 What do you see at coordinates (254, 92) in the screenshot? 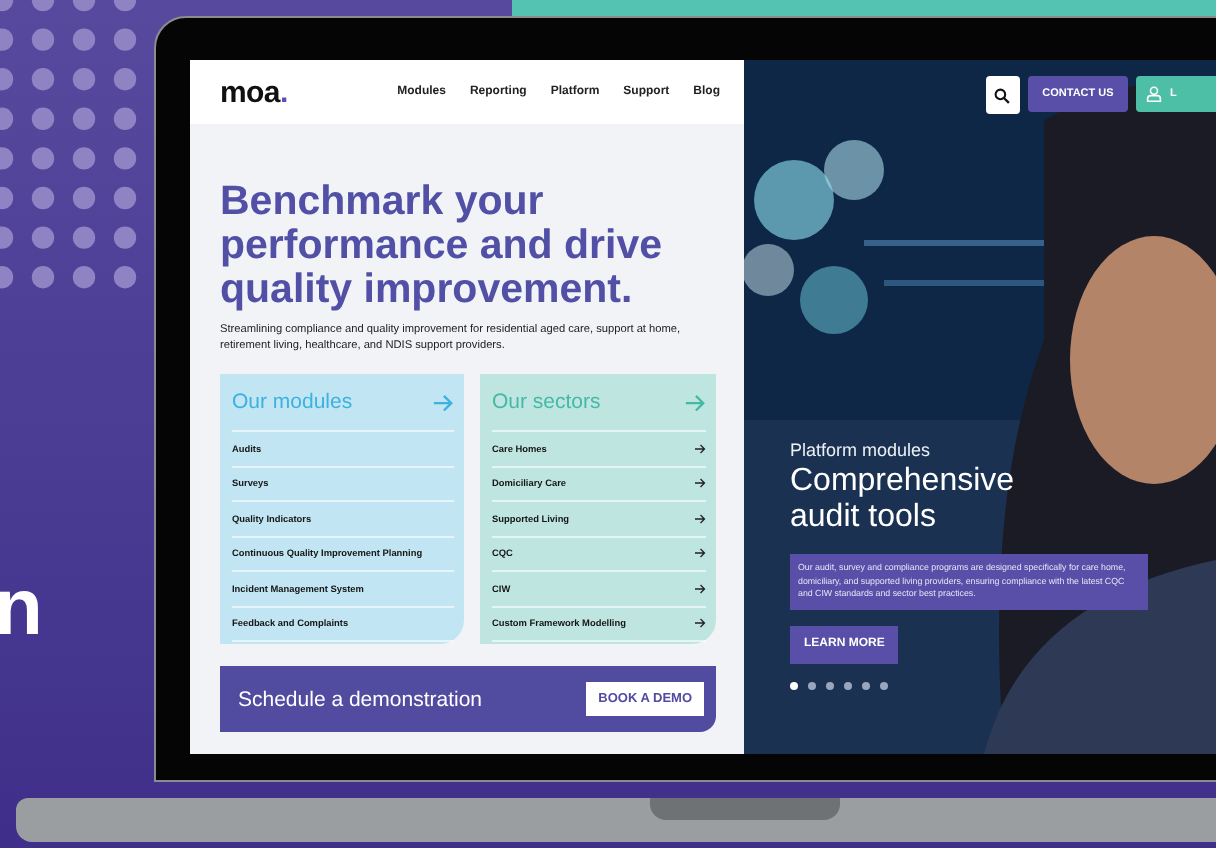
I see `logo: moa.` at bounding box center [254, 92].